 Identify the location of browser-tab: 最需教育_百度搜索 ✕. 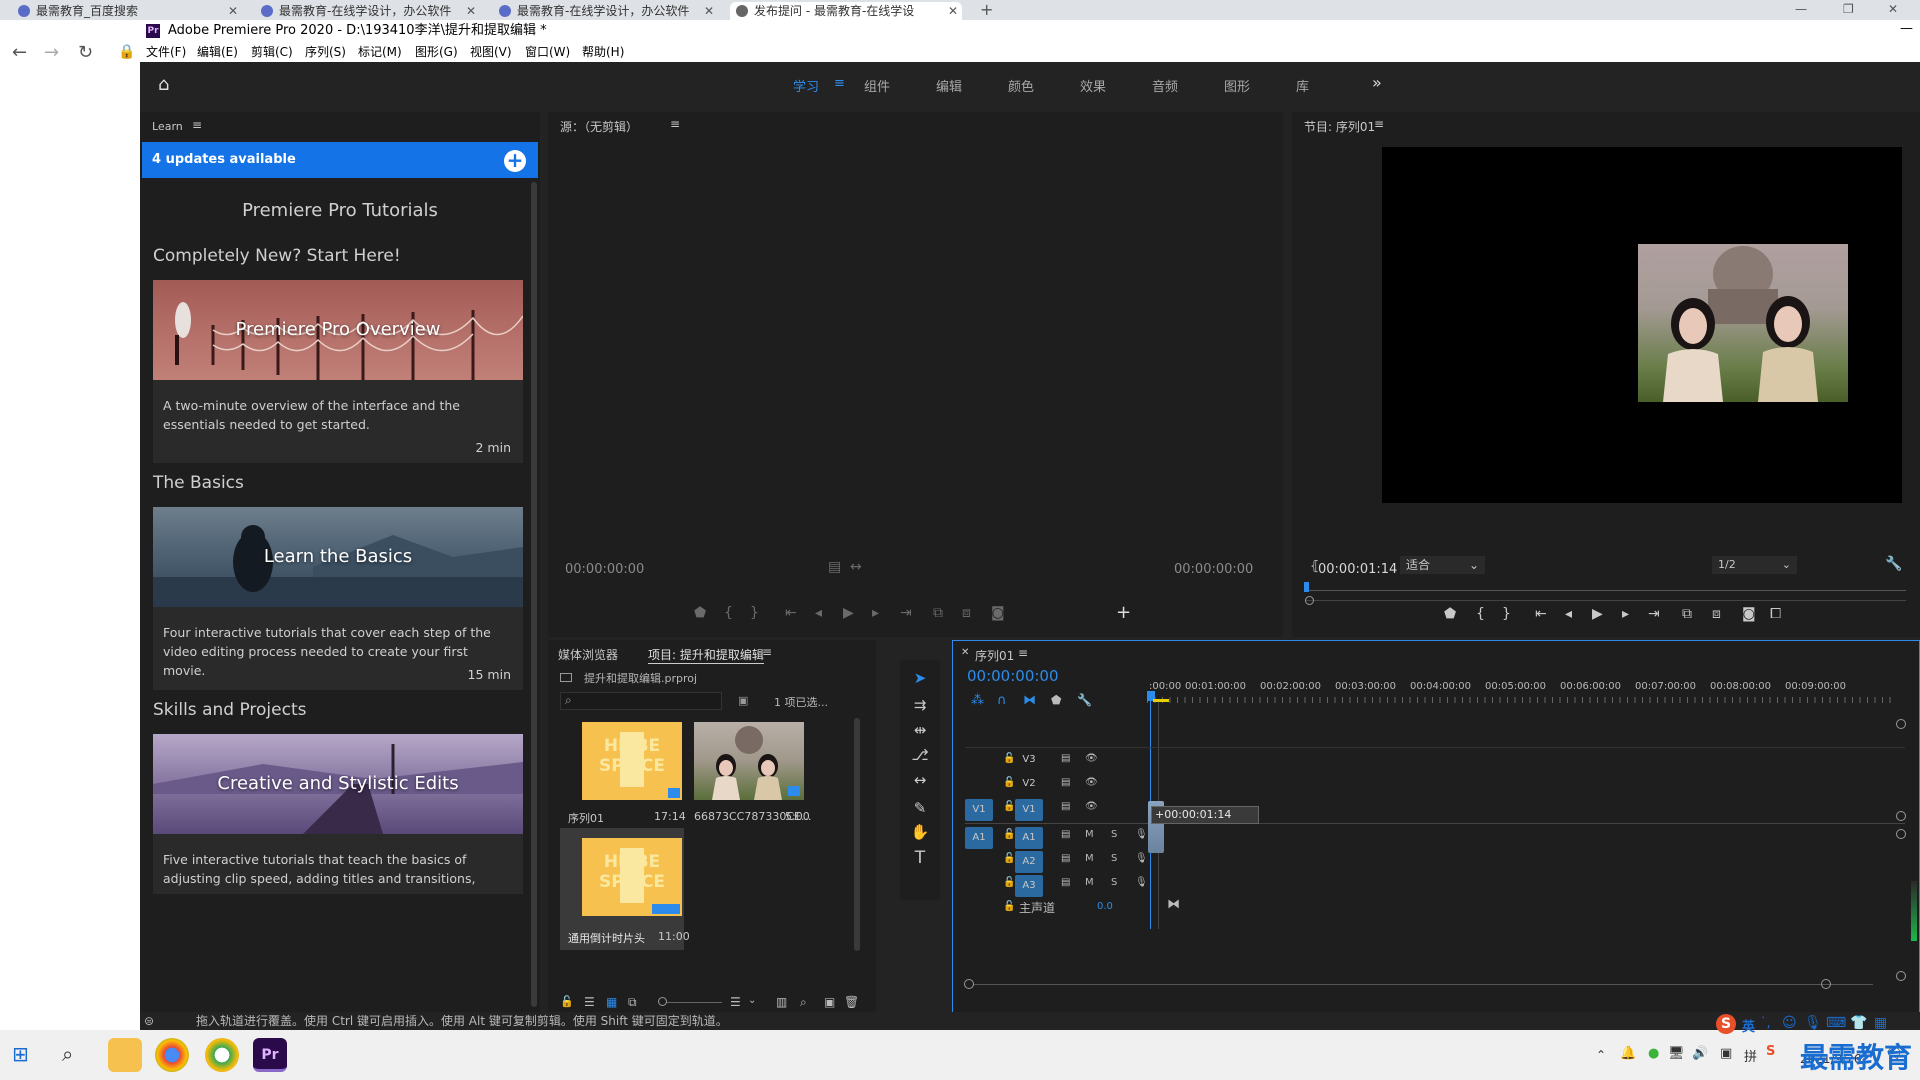
(127, 11).